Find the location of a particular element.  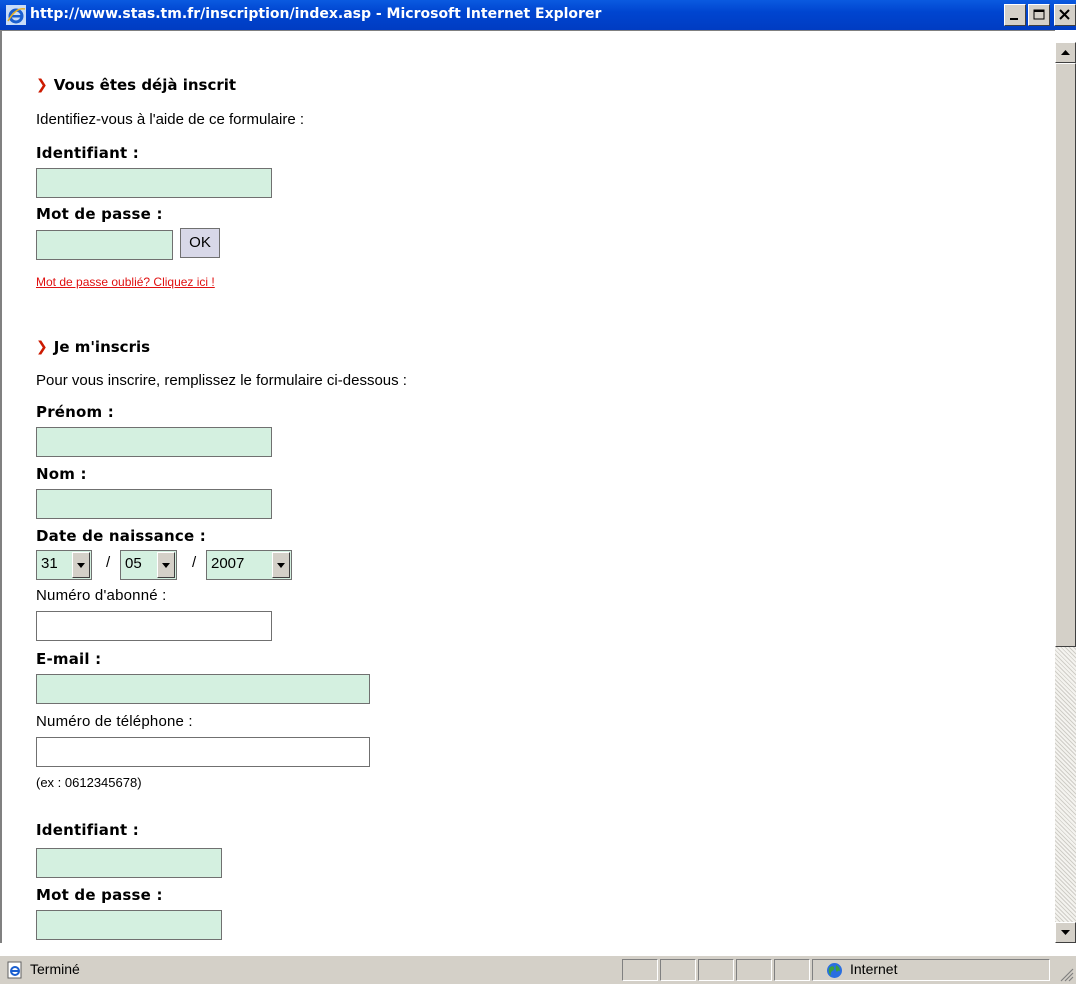

status-bar: Terminé Internet is located at coordinates (538, 969).